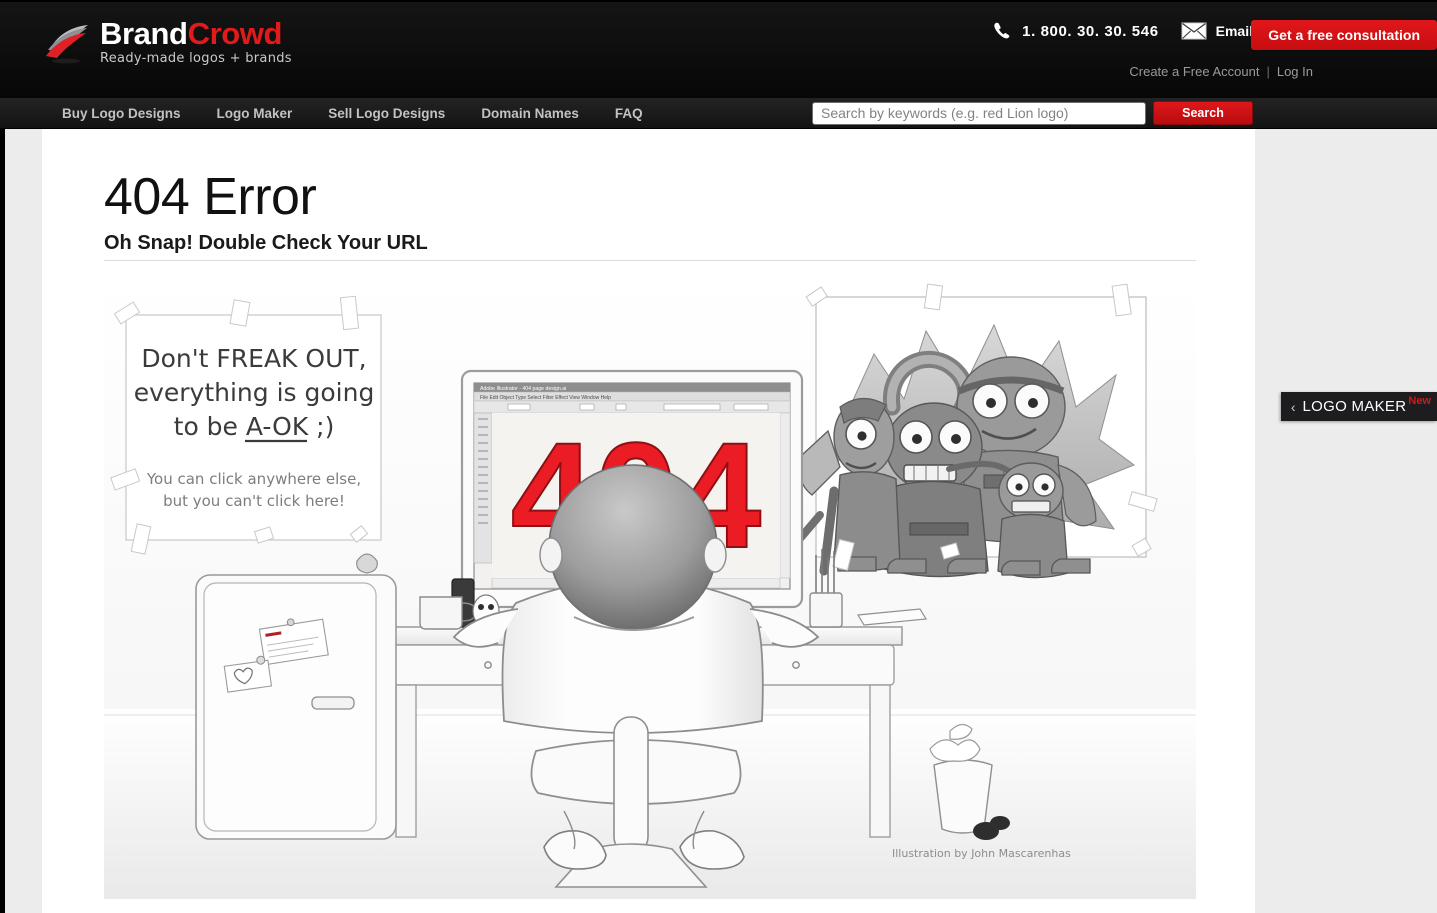 The image size is (1437, 913). What do you see at coordinates (255, 113) in the screenshot?
I see `nav-item-logo-maker: Logo Maker` at bounding box center [255, 113].